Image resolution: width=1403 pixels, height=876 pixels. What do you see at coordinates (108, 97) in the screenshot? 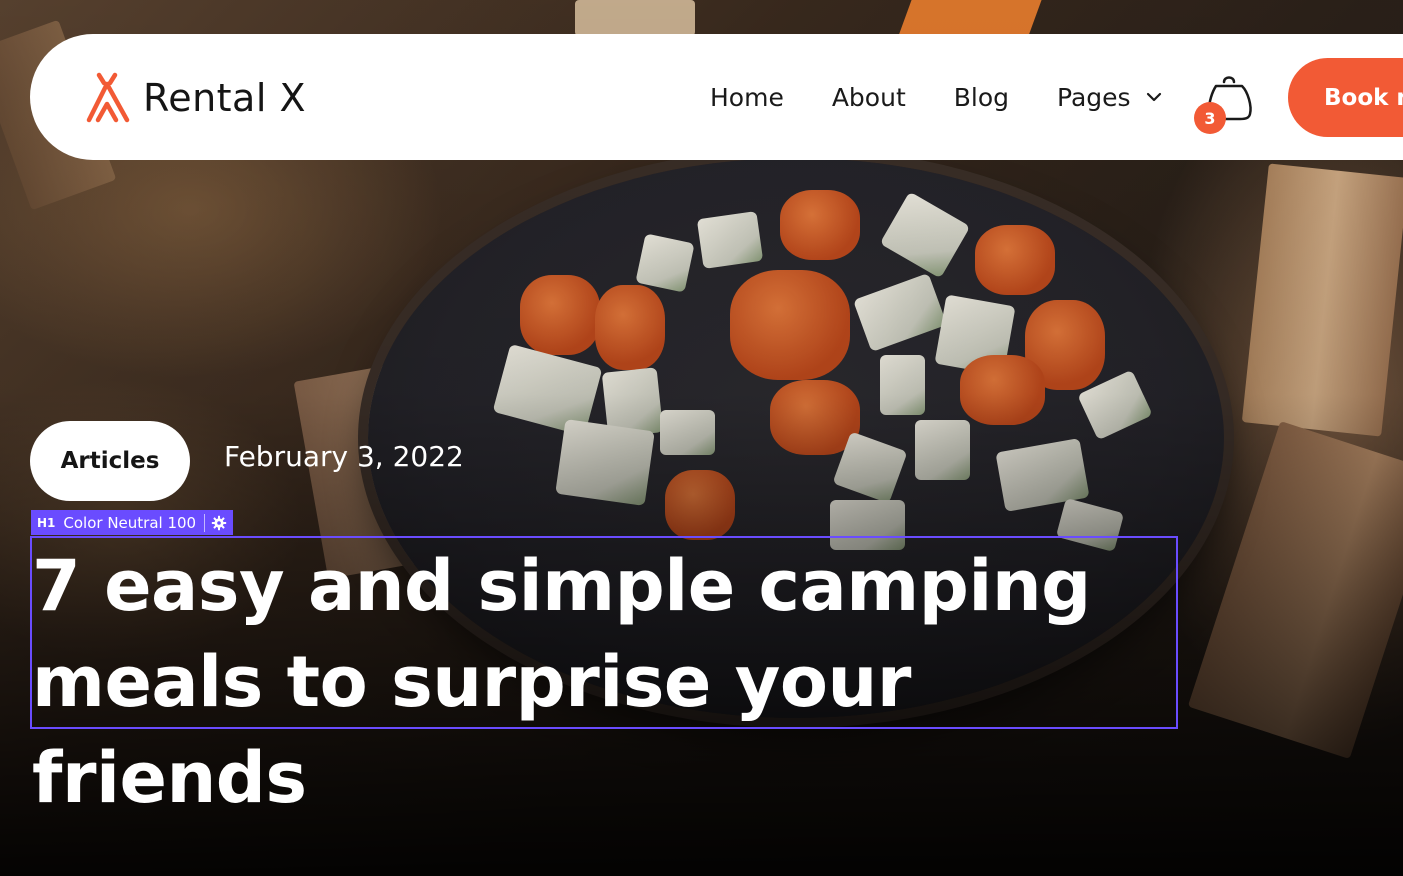
I see `tent-icon` at bounding box center [108, 97].